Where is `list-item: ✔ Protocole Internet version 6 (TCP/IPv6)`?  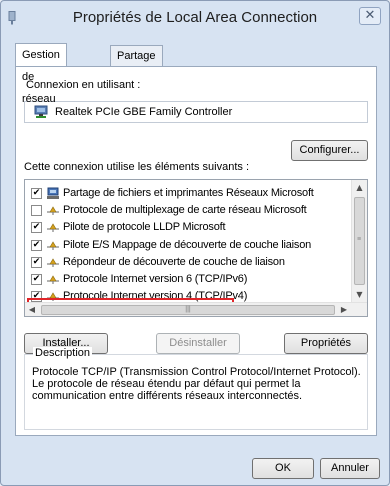
list-item: ✔ Protocole Internet version 6 (TCP/IPv6) is located at coordinates (188, 279).